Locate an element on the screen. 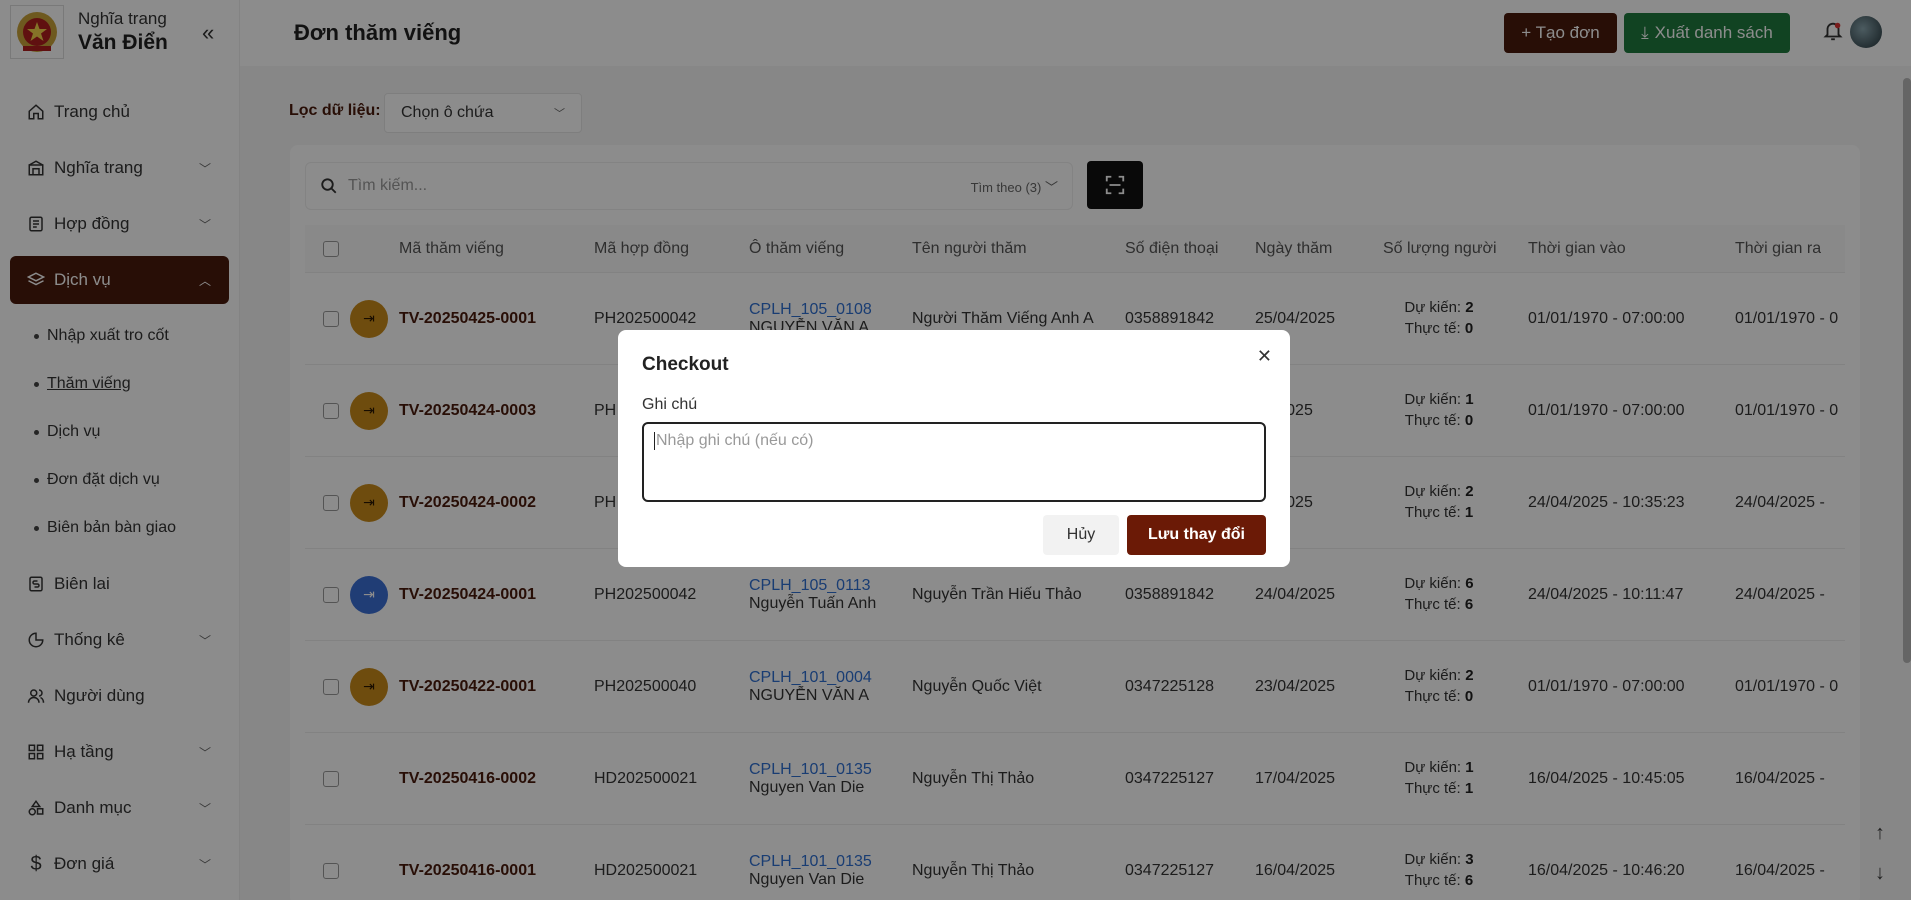  save-changes-button: Lưu thay đổi is located at coordinates (1196, 535).